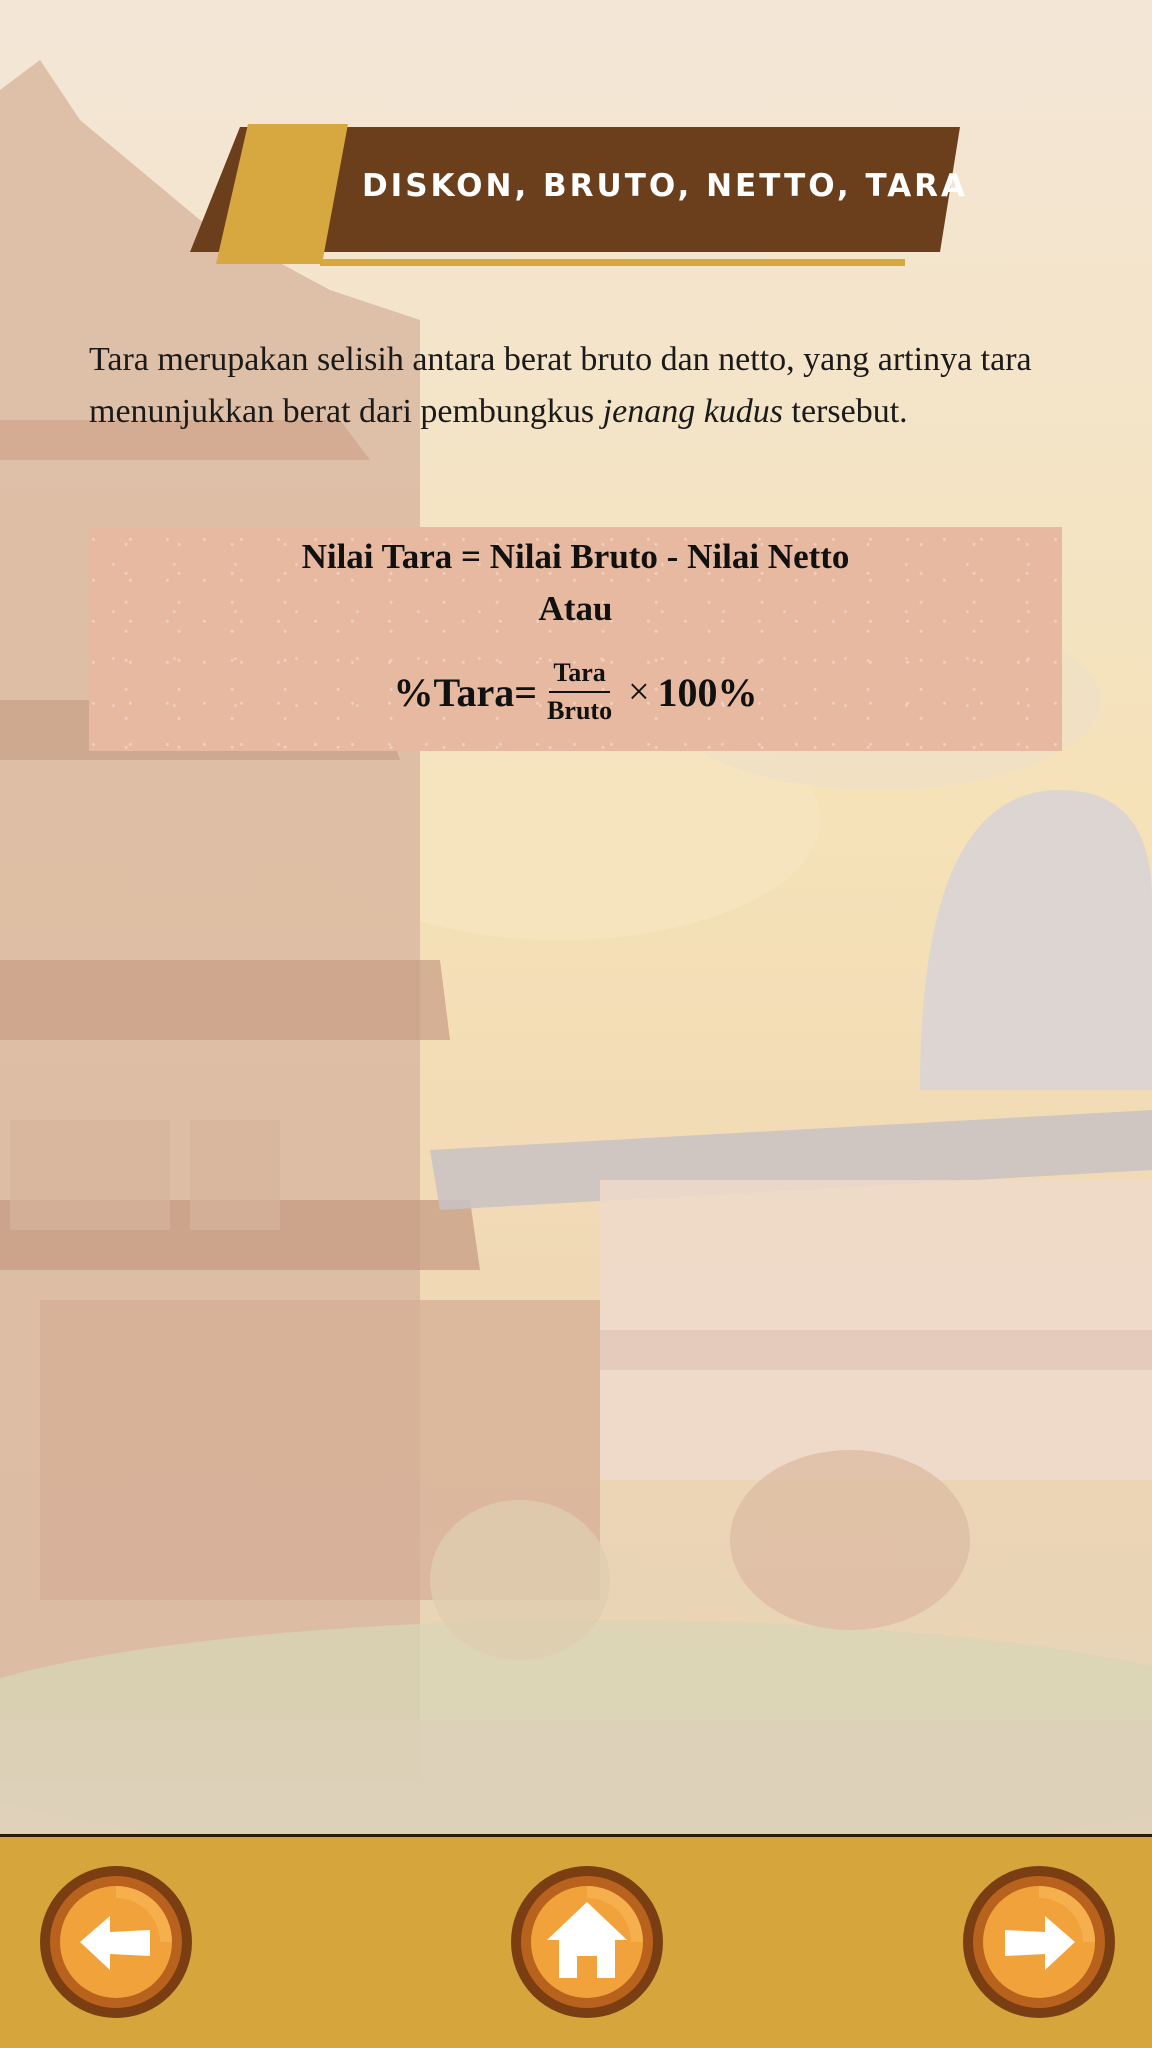 This screenshot has height=2048, width=1152. Describe the element at coordinates (580, 710) in the screenshot. I see `fraction-denominator: Bruto` at that location.